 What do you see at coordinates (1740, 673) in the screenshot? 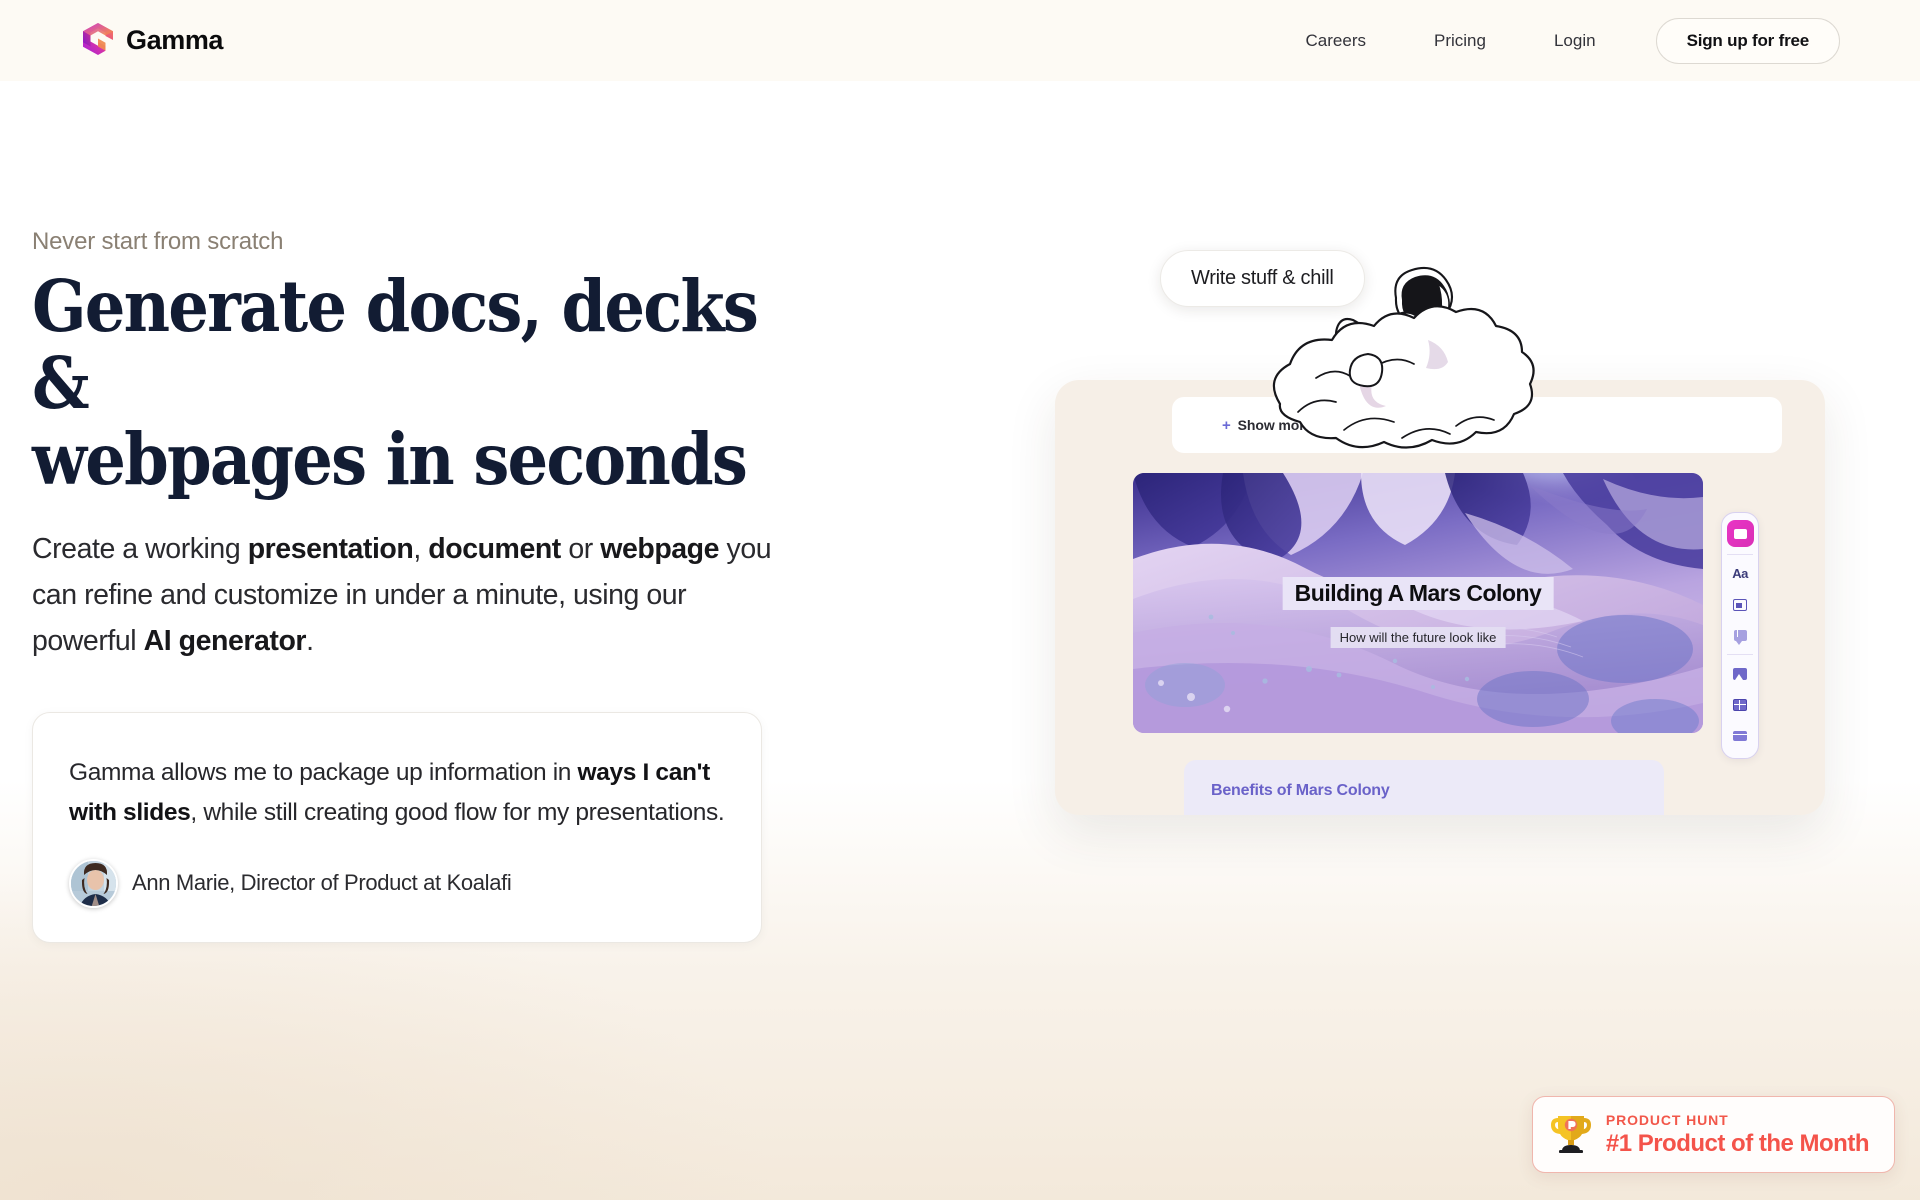
I see `image-icon` at bounding box center [1740, 673].